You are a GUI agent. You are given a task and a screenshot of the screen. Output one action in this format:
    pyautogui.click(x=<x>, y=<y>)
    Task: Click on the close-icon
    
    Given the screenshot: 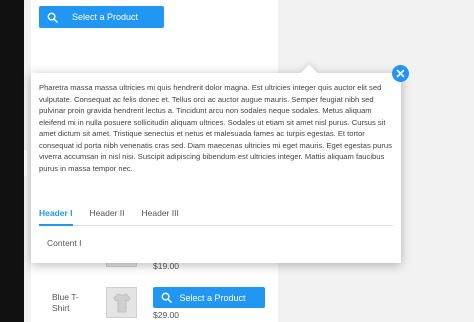 What is the action you would take?
    pyautogui.click(x=400, y=73)
    